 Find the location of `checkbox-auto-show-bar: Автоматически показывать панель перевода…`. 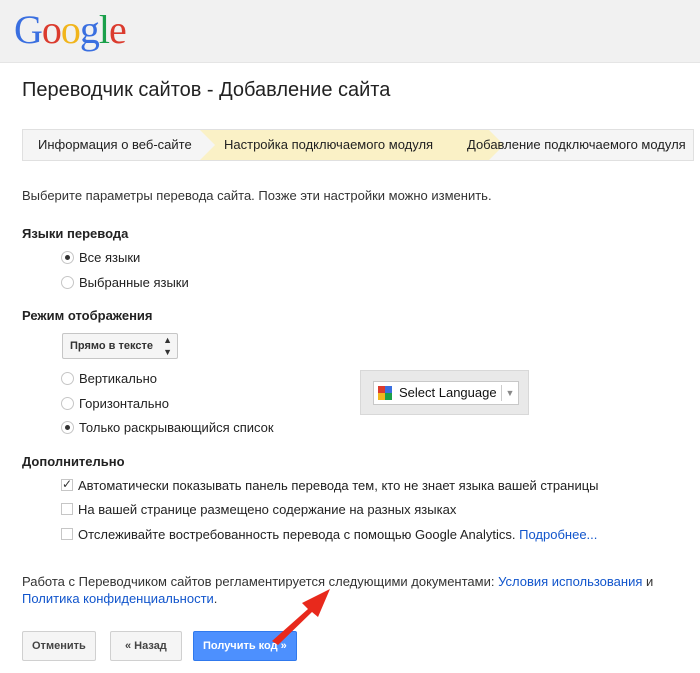

checkbox-auto-show-bar: Автоматически показывать панель перевода… is located at coordinates (330, 485).